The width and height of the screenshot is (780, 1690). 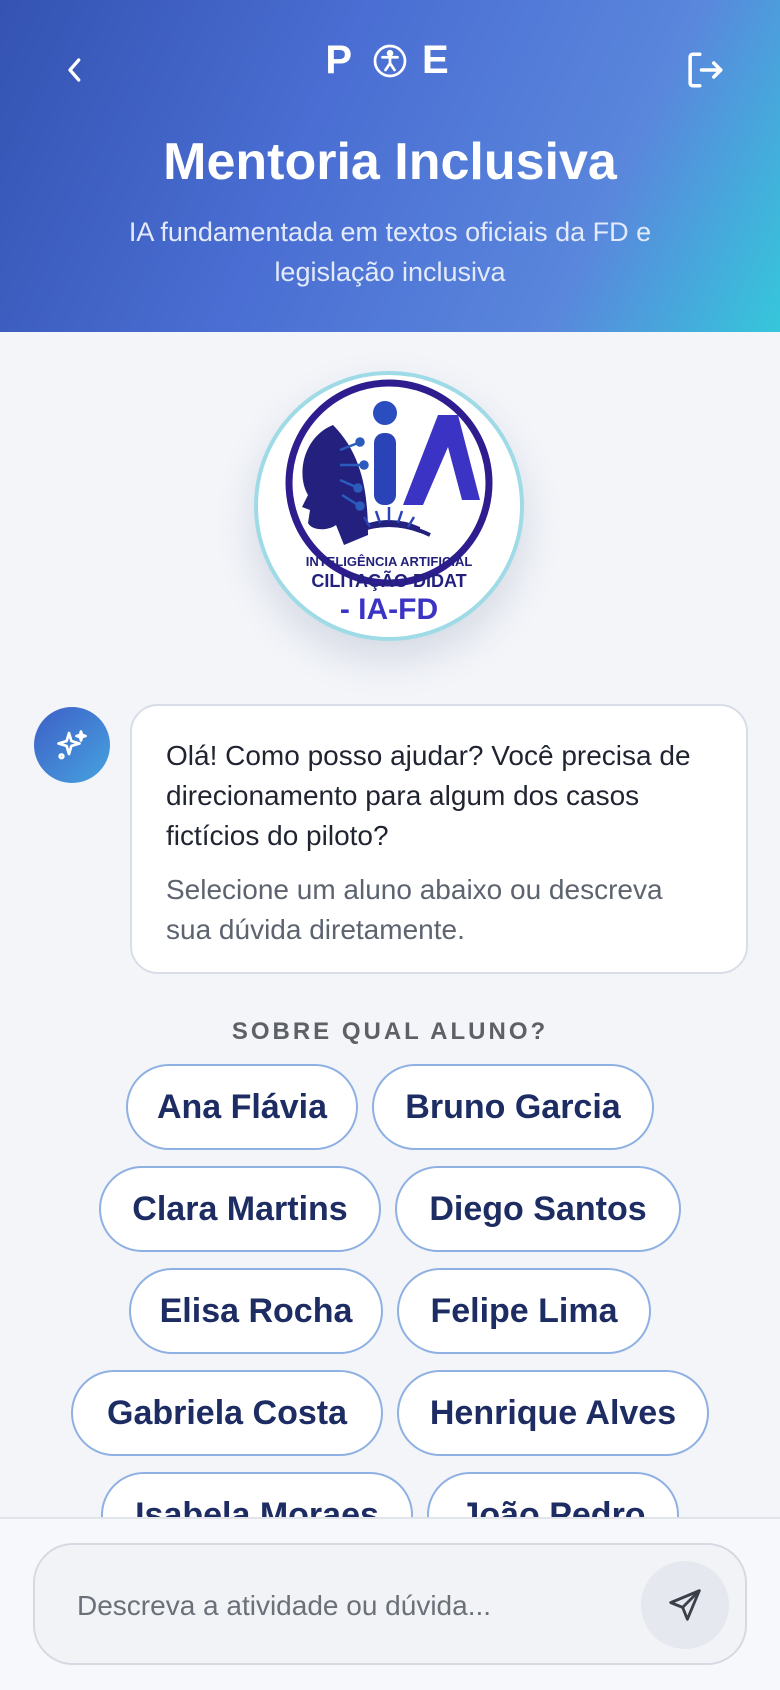 What do you see at coordinates (389, 561) in the screenshot?
I see `logo-line-1: INTELIGÊNCIA ARTIFICIAL` at bounding box center [389, 561].